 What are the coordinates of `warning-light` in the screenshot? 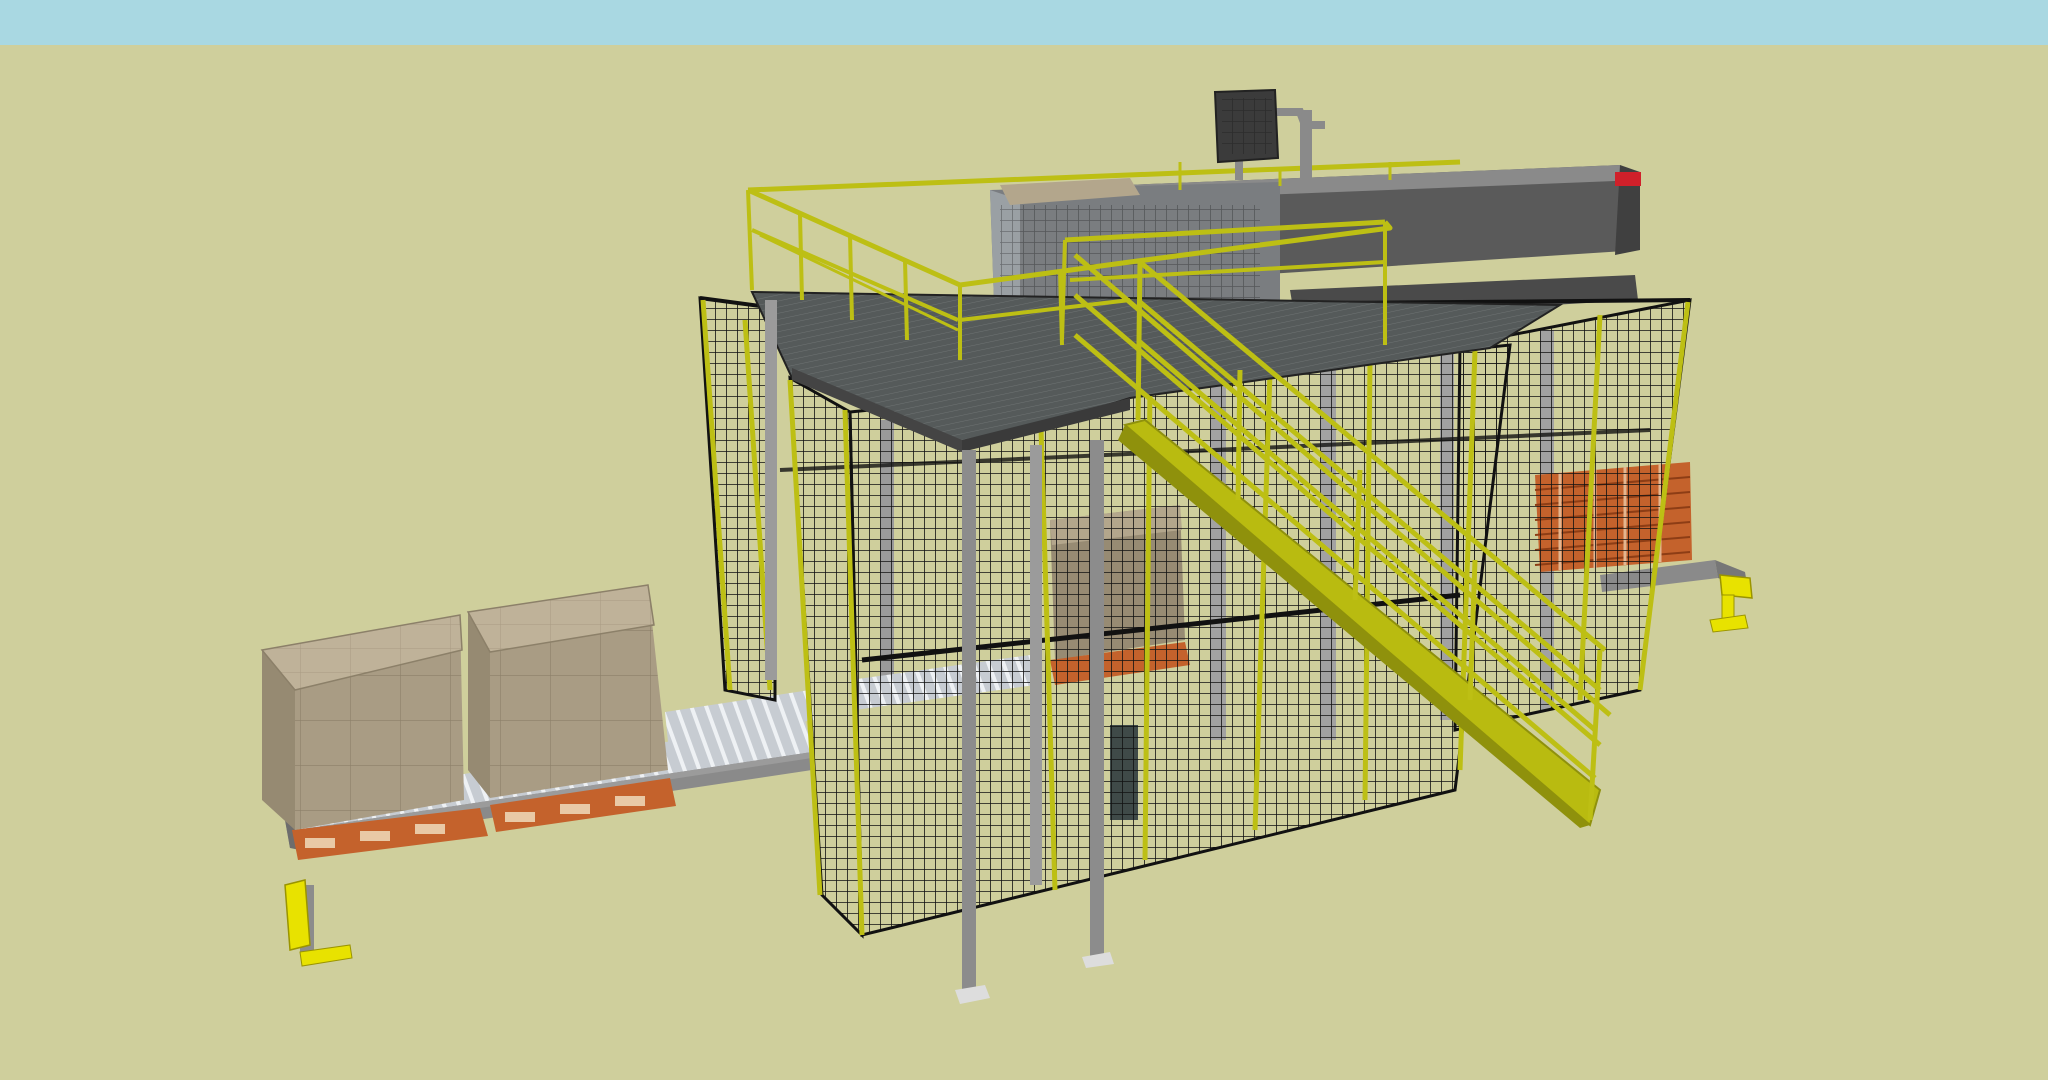 It's located at (1628, 179).